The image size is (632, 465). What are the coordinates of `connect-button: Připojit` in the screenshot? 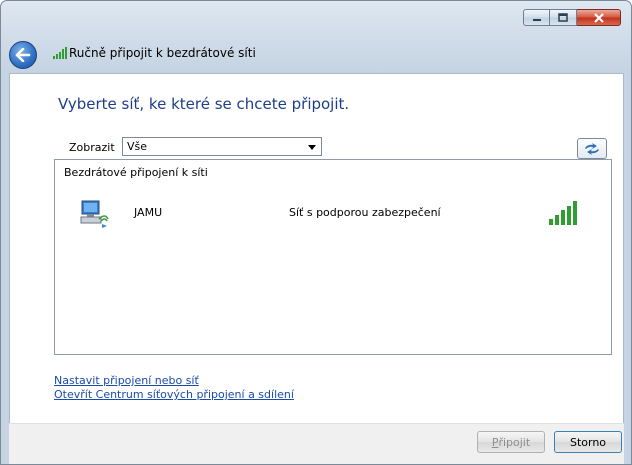 It's located at (511, 442).